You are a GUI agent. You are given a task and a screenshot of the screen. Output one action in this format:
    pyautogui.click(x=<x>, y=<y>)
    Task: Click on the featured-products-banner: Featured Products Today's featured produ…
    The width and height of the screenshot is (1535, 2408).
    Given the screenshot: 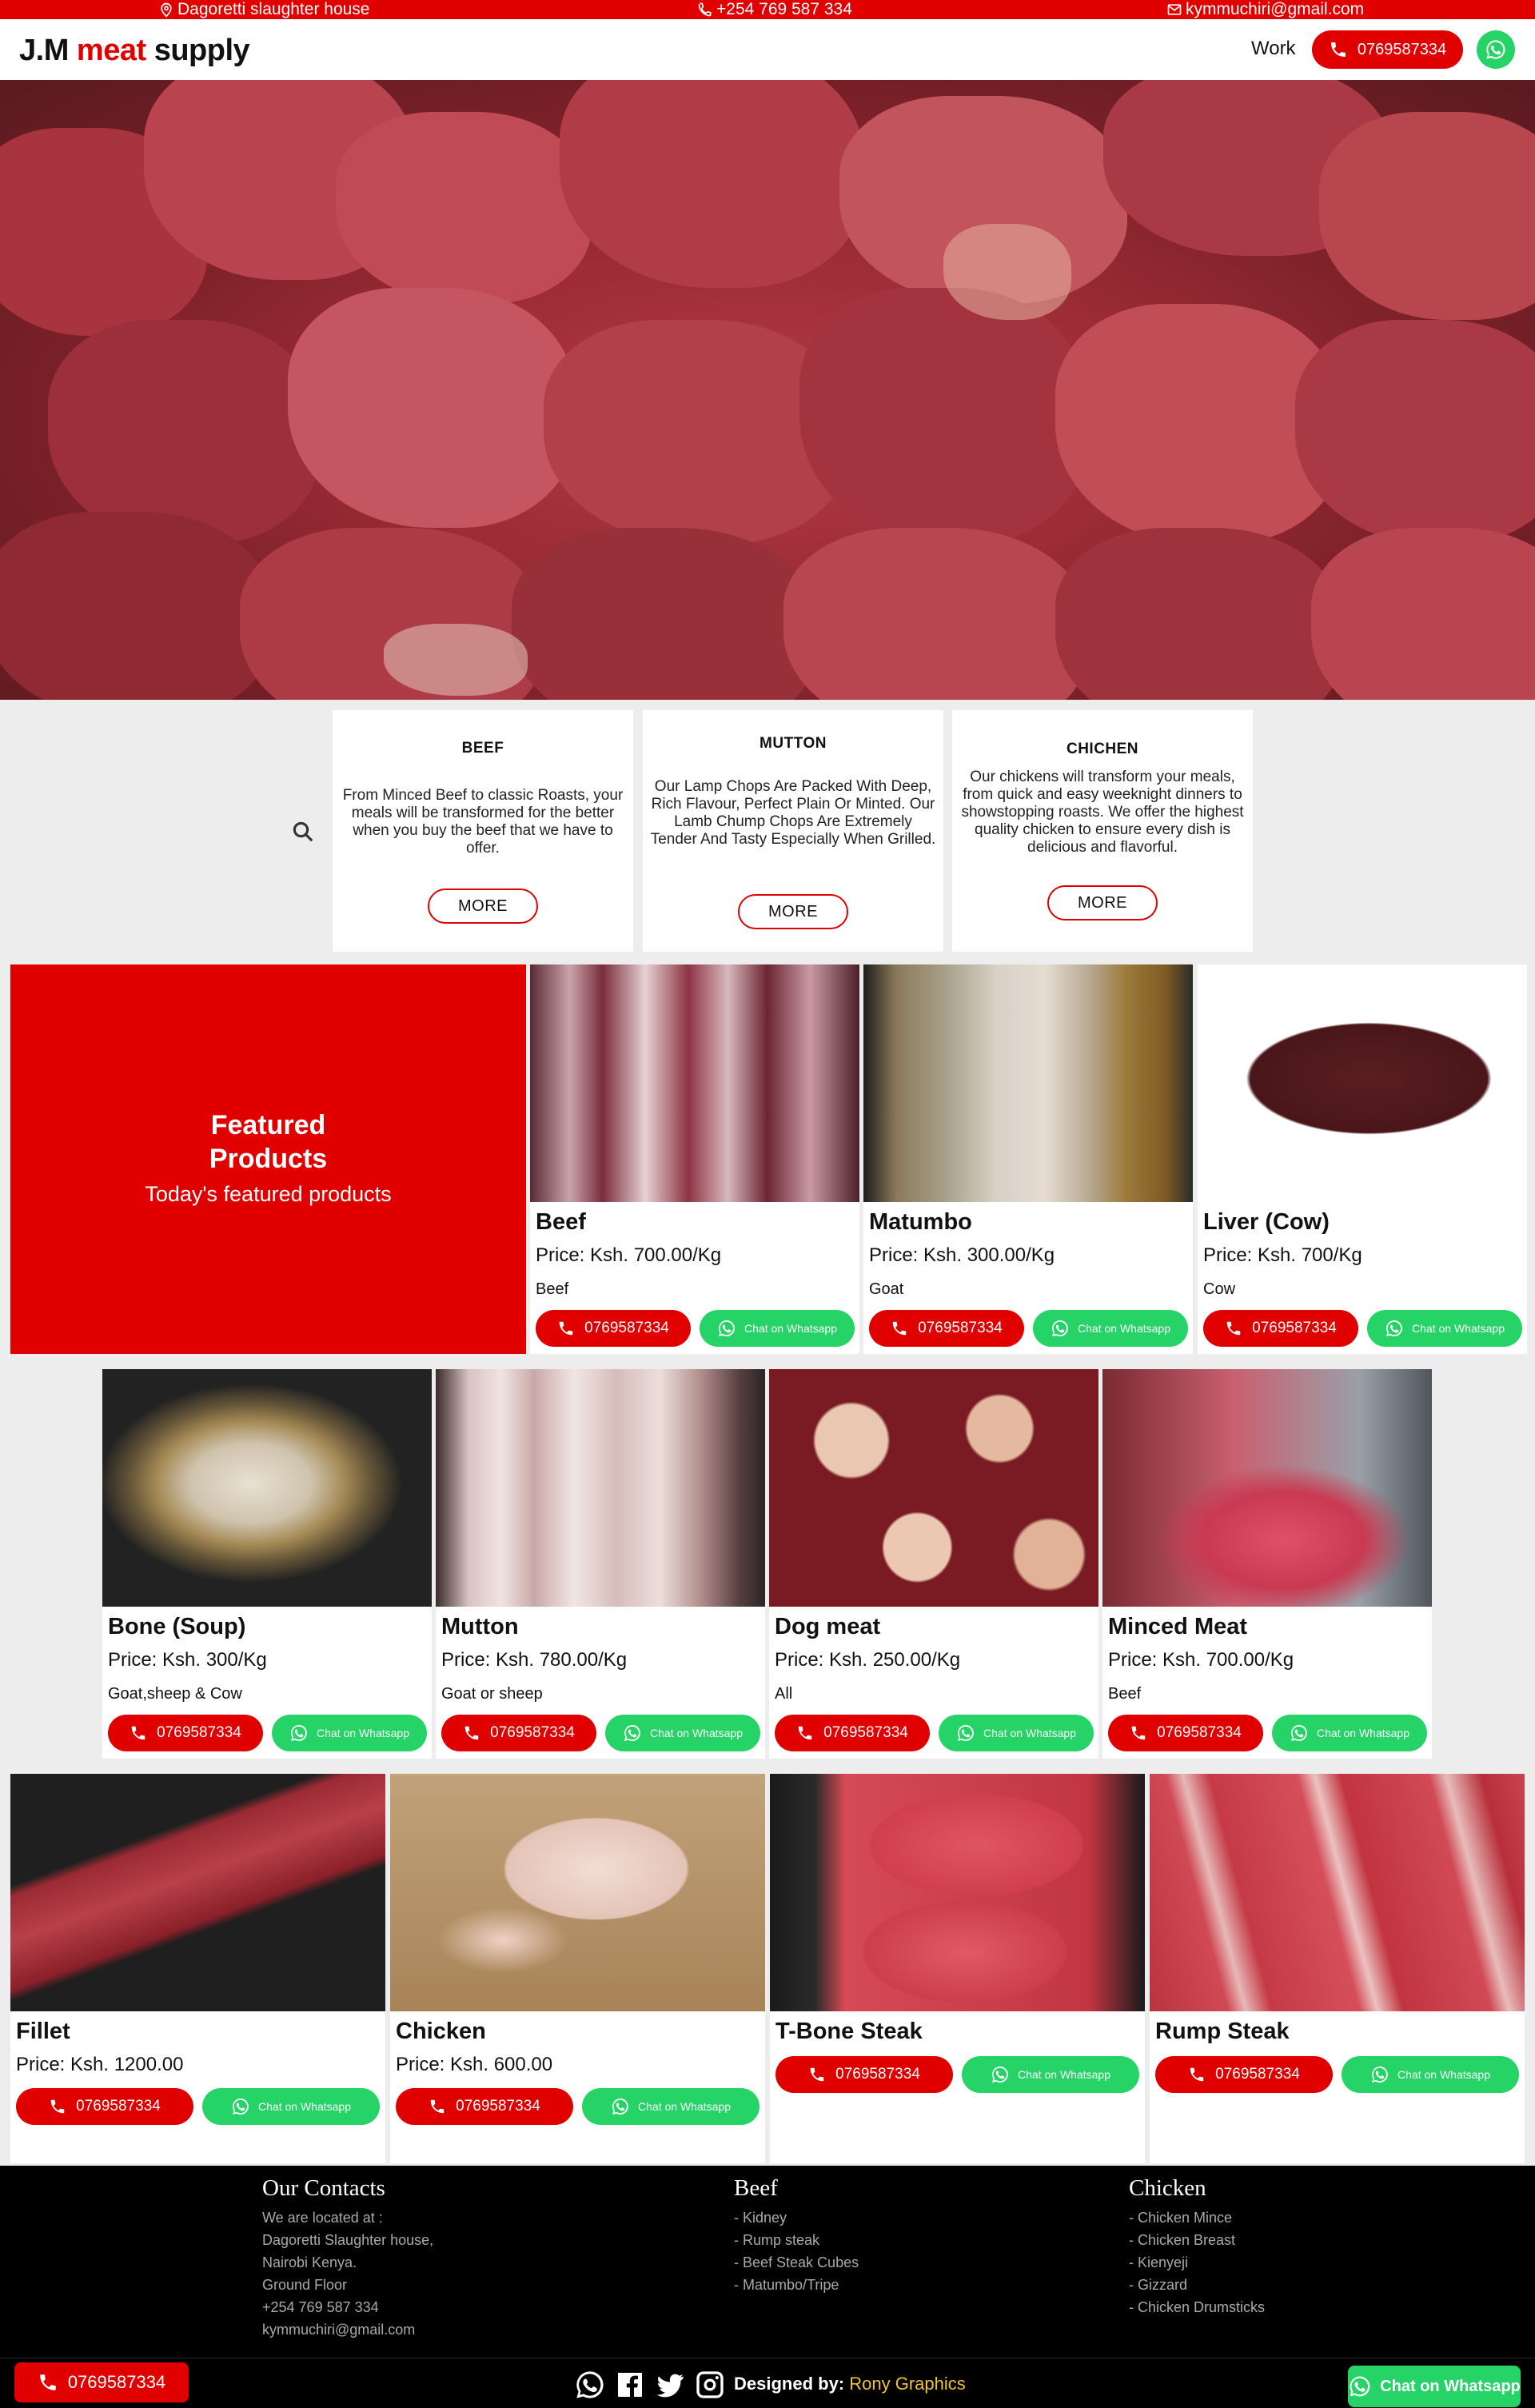 What is the action you would take?
    pyautogui.click(x=268, y=1159)
    